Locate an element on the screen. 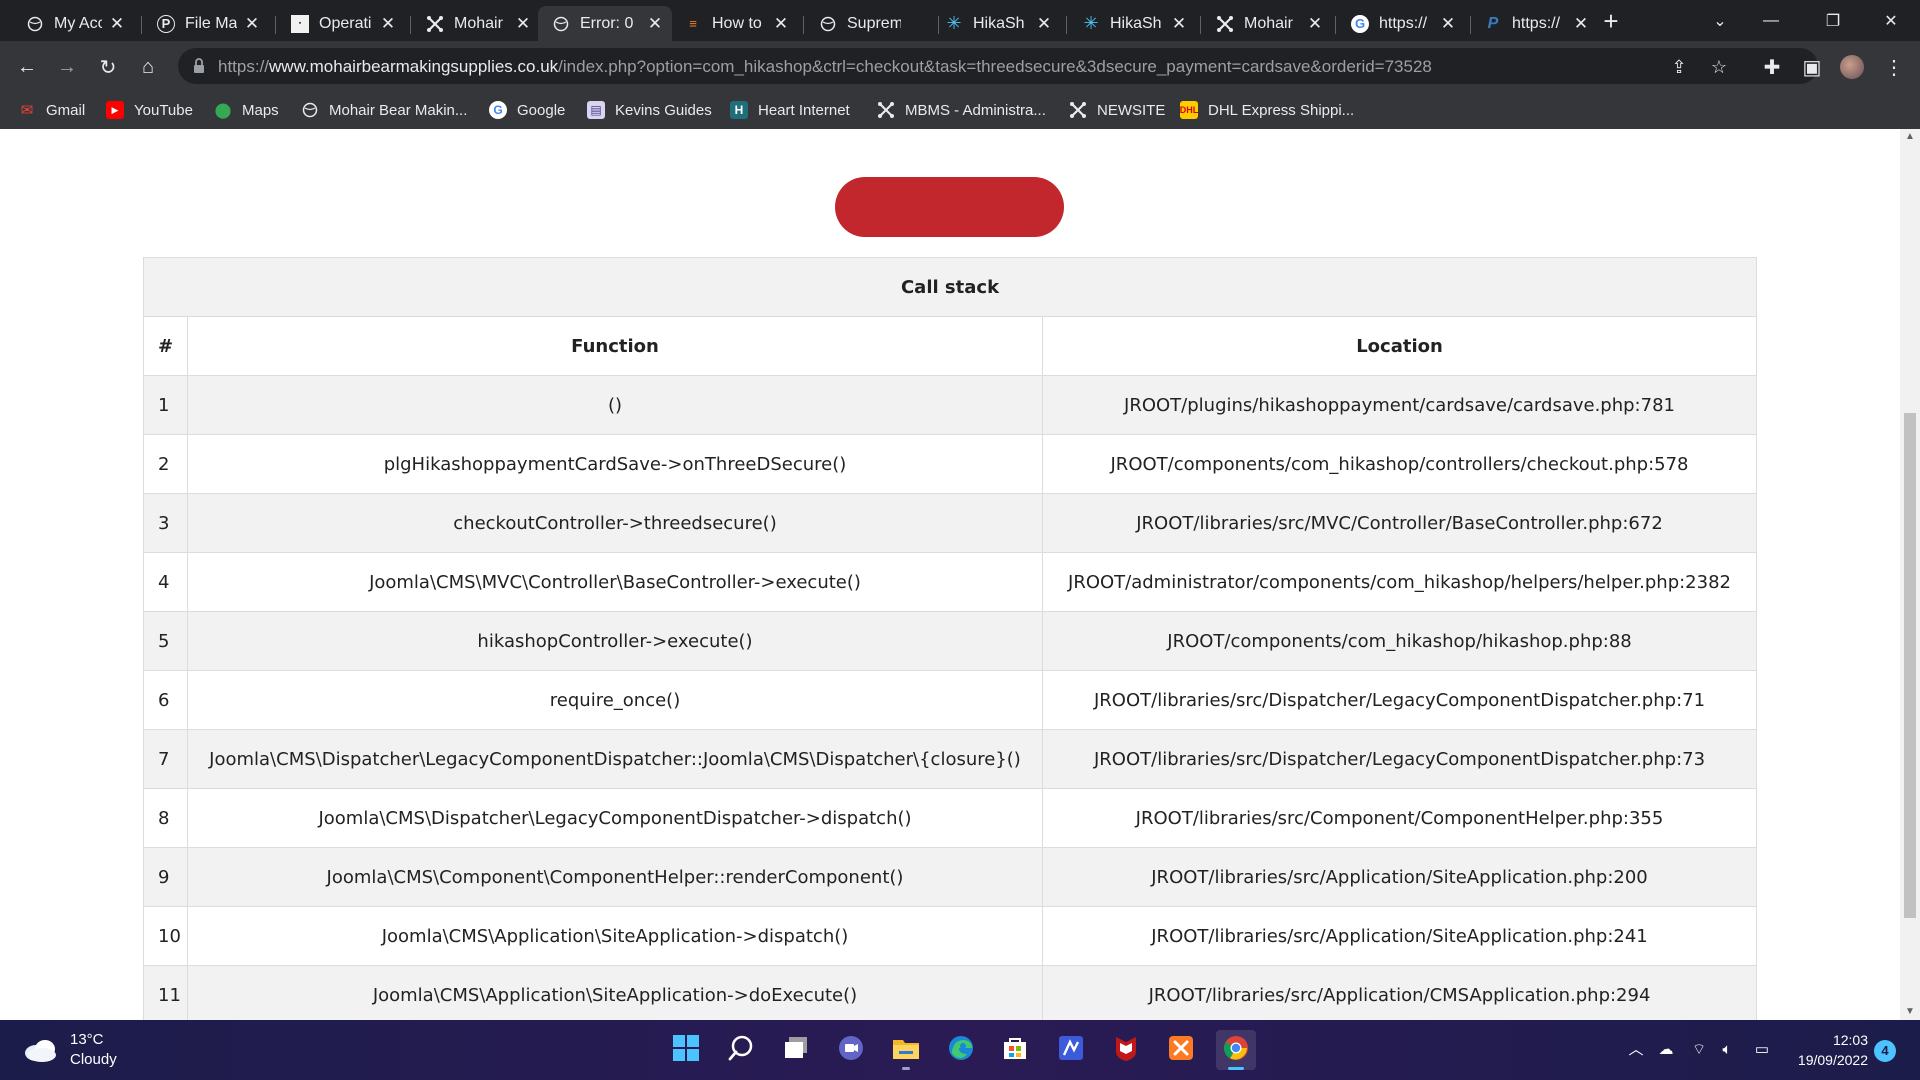  reload-icon: ↻ is located at coordinates (108, 67).